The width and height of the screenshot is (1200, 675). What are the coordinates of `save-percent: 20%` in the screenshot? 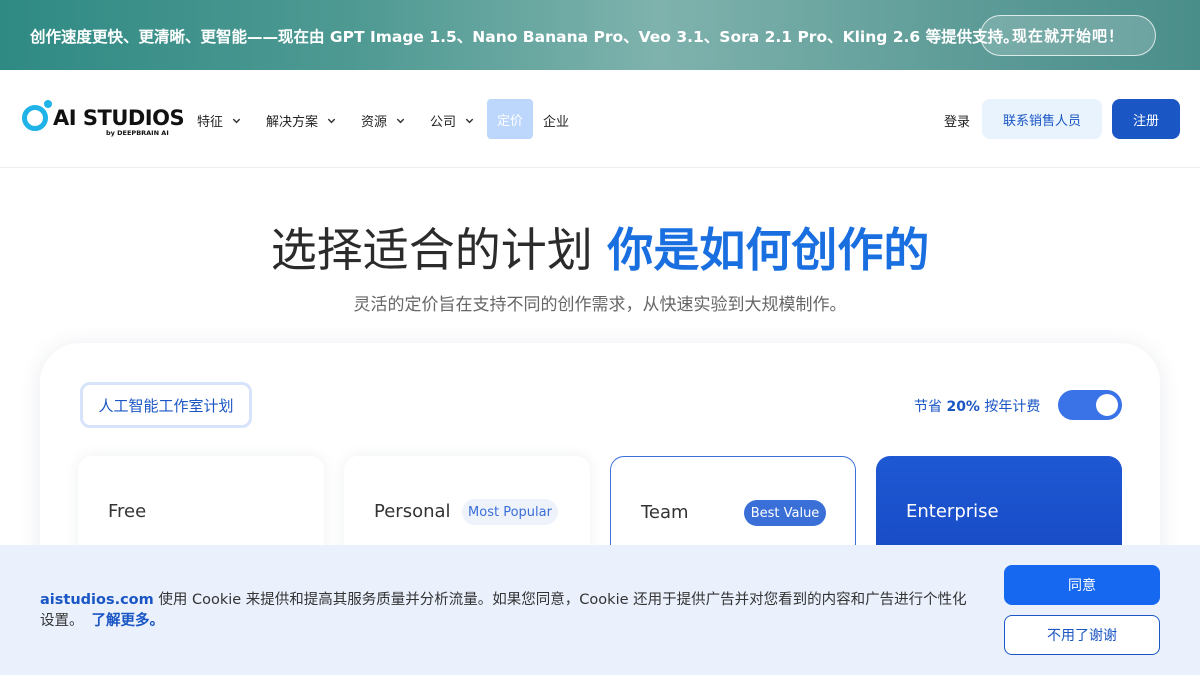 It's located at (963, 407).